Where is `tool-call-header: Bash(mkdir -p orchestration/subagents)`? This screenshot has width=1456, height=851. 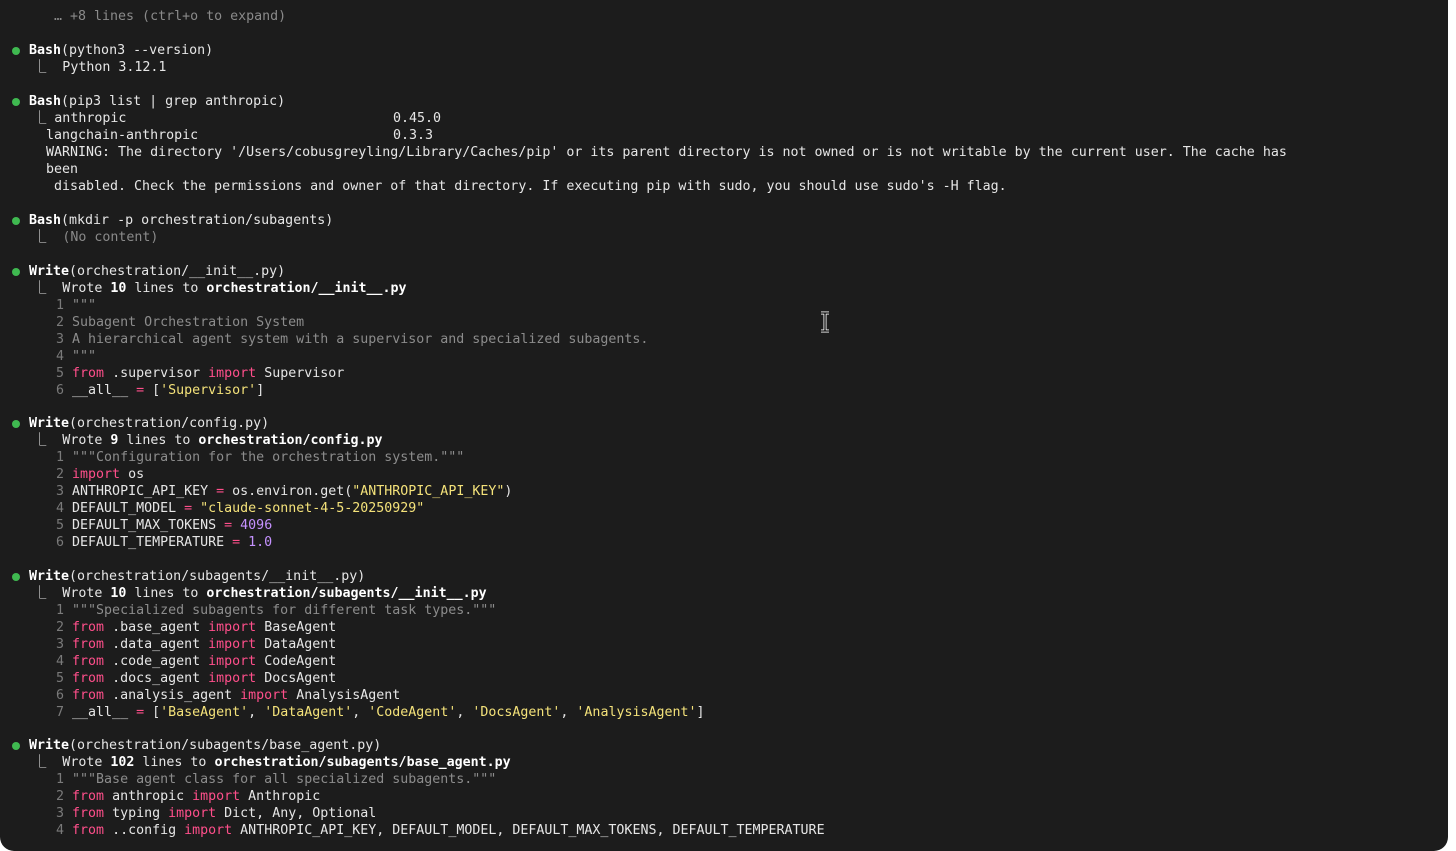
tool-call-header: Bash(mkdir -p orchestration/subagents) is located at coordinates (181, 220).